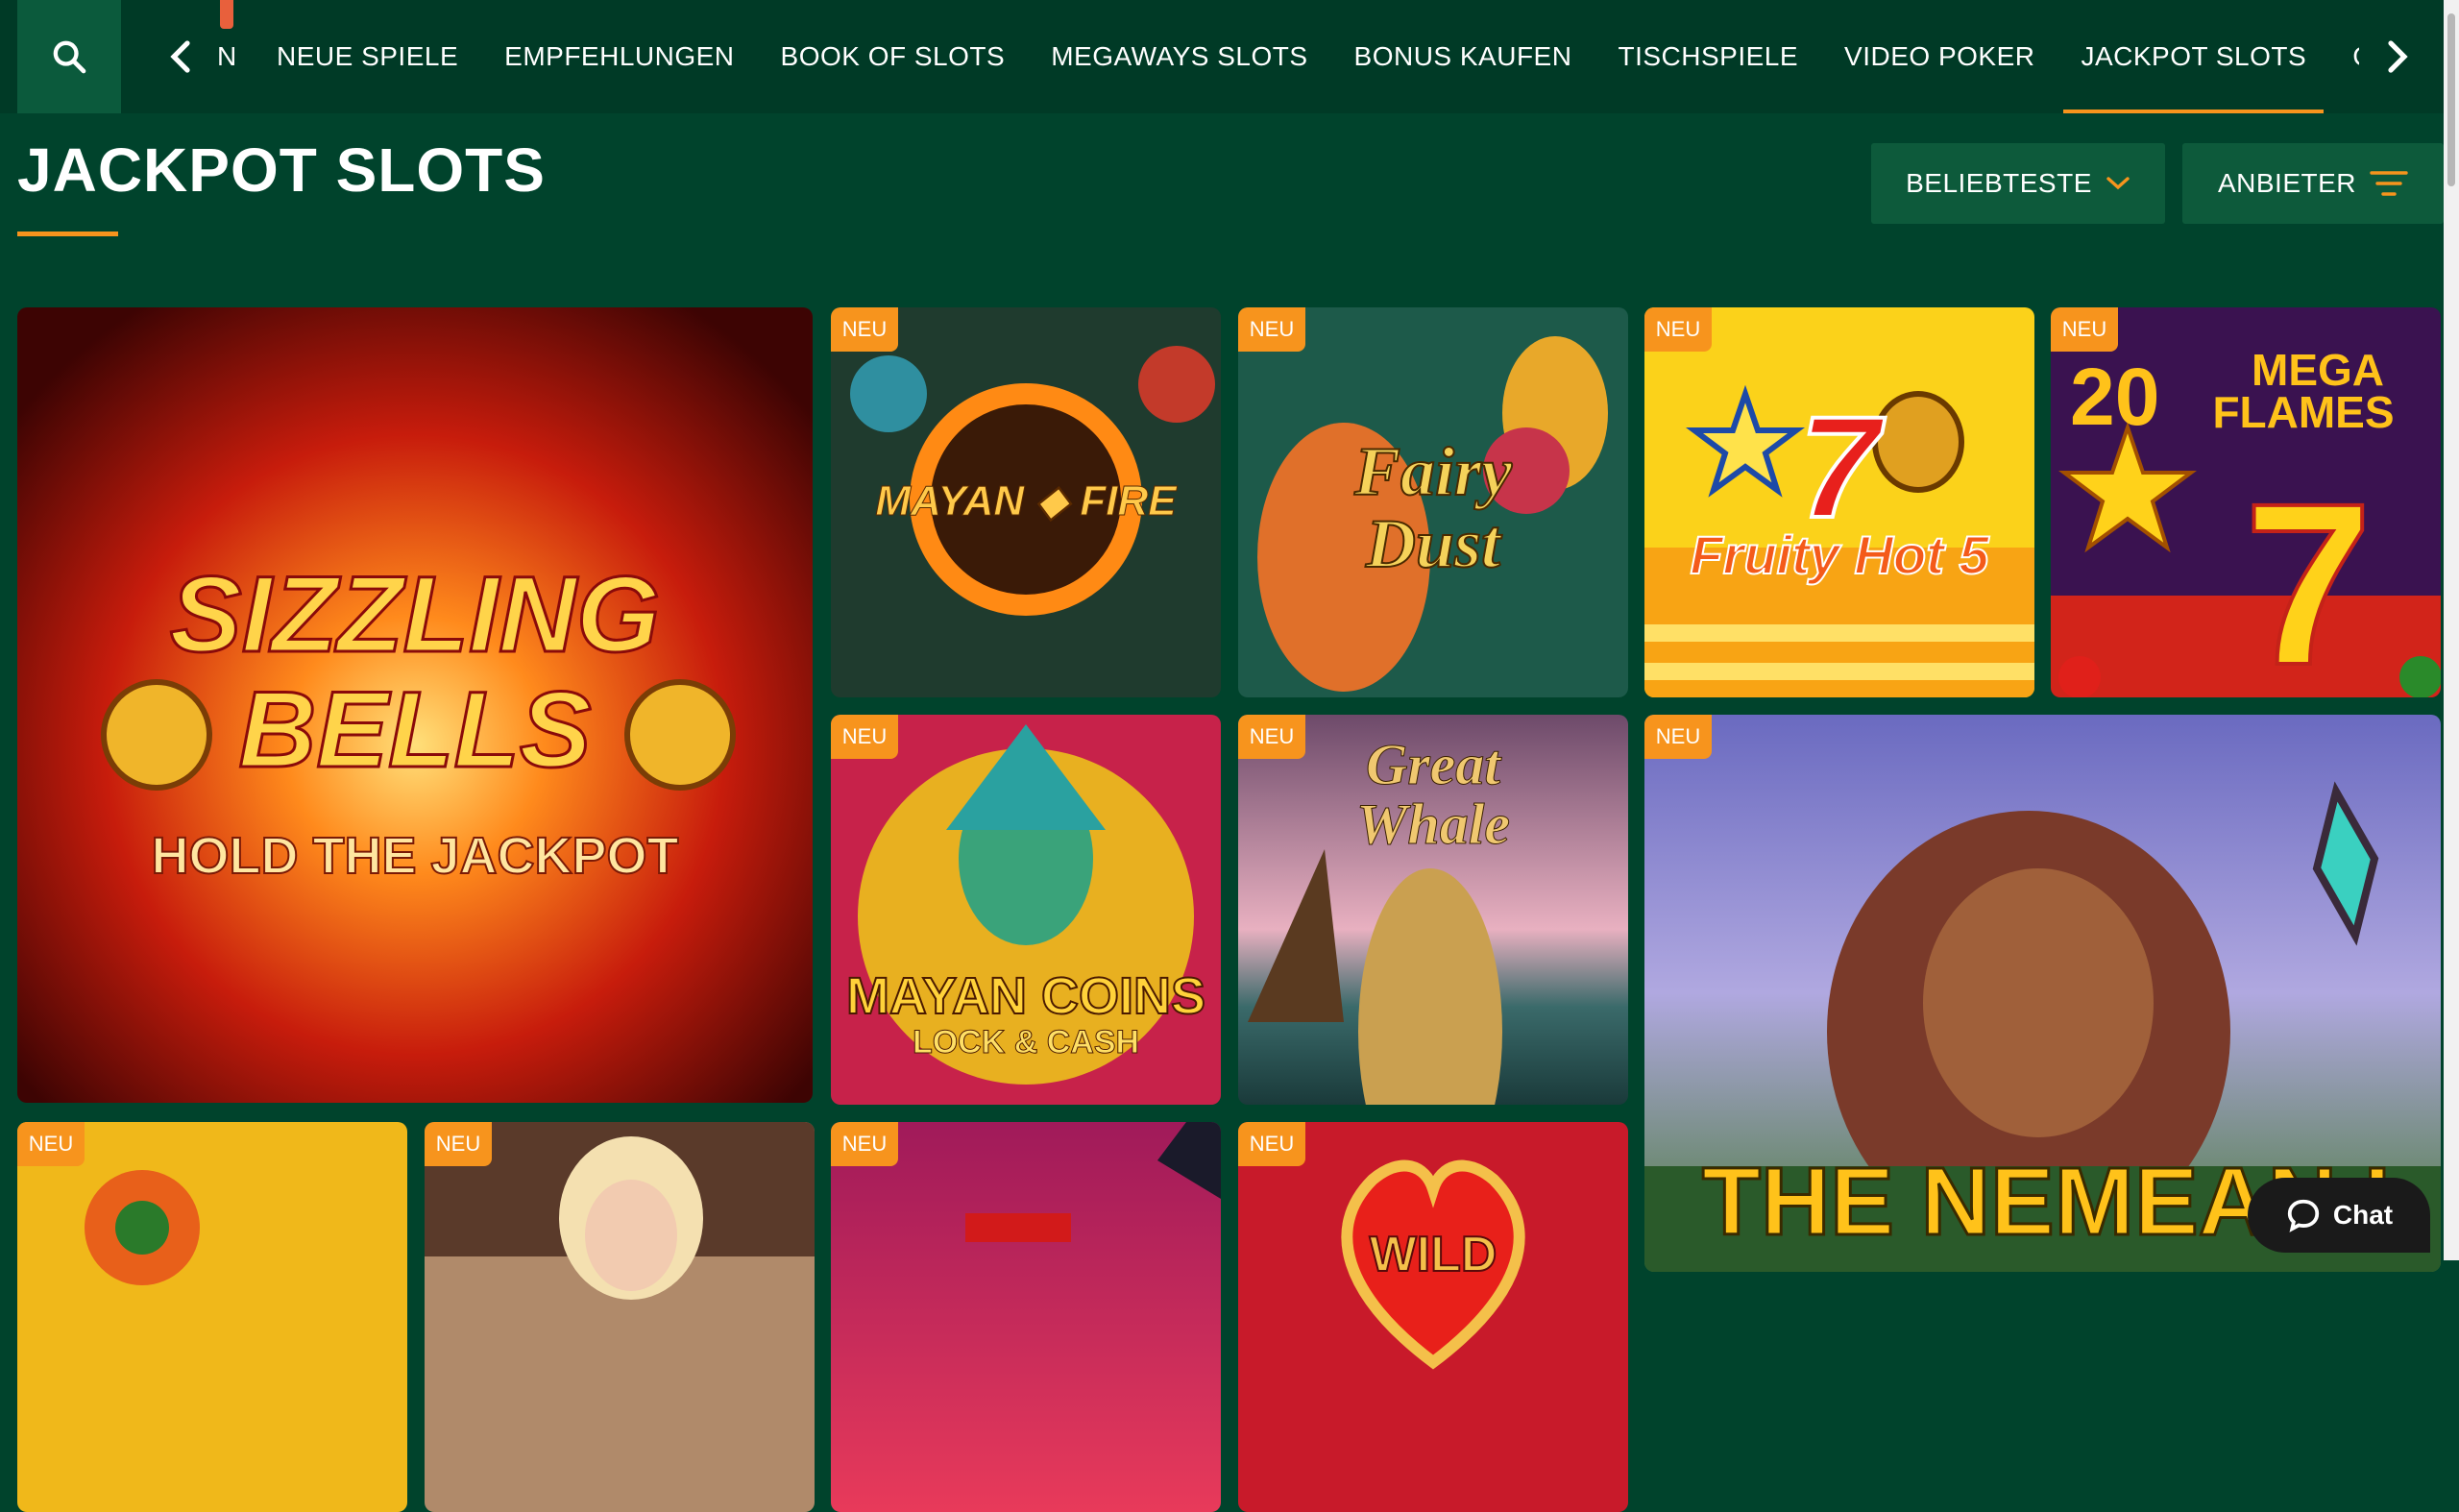  Describe the element at coordinates (1433, 1254) in the screenshot. I see `game-title: WILD` at that location.